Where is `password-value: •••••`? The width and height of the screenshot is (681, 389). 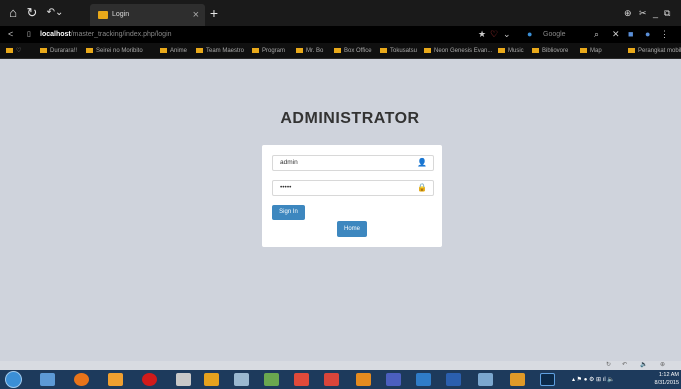 password-value: ••••• is located at coordinates (286, 187).